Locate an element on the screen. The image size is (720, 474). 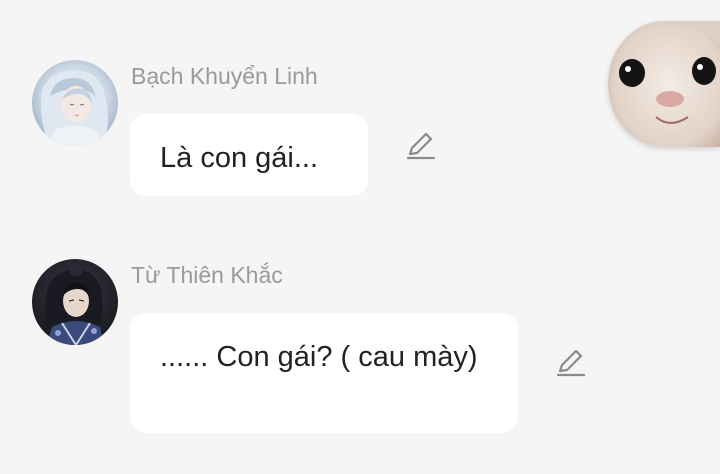
sender-avatar-bach-khuyen-linh is located at coordinates (75, 103).